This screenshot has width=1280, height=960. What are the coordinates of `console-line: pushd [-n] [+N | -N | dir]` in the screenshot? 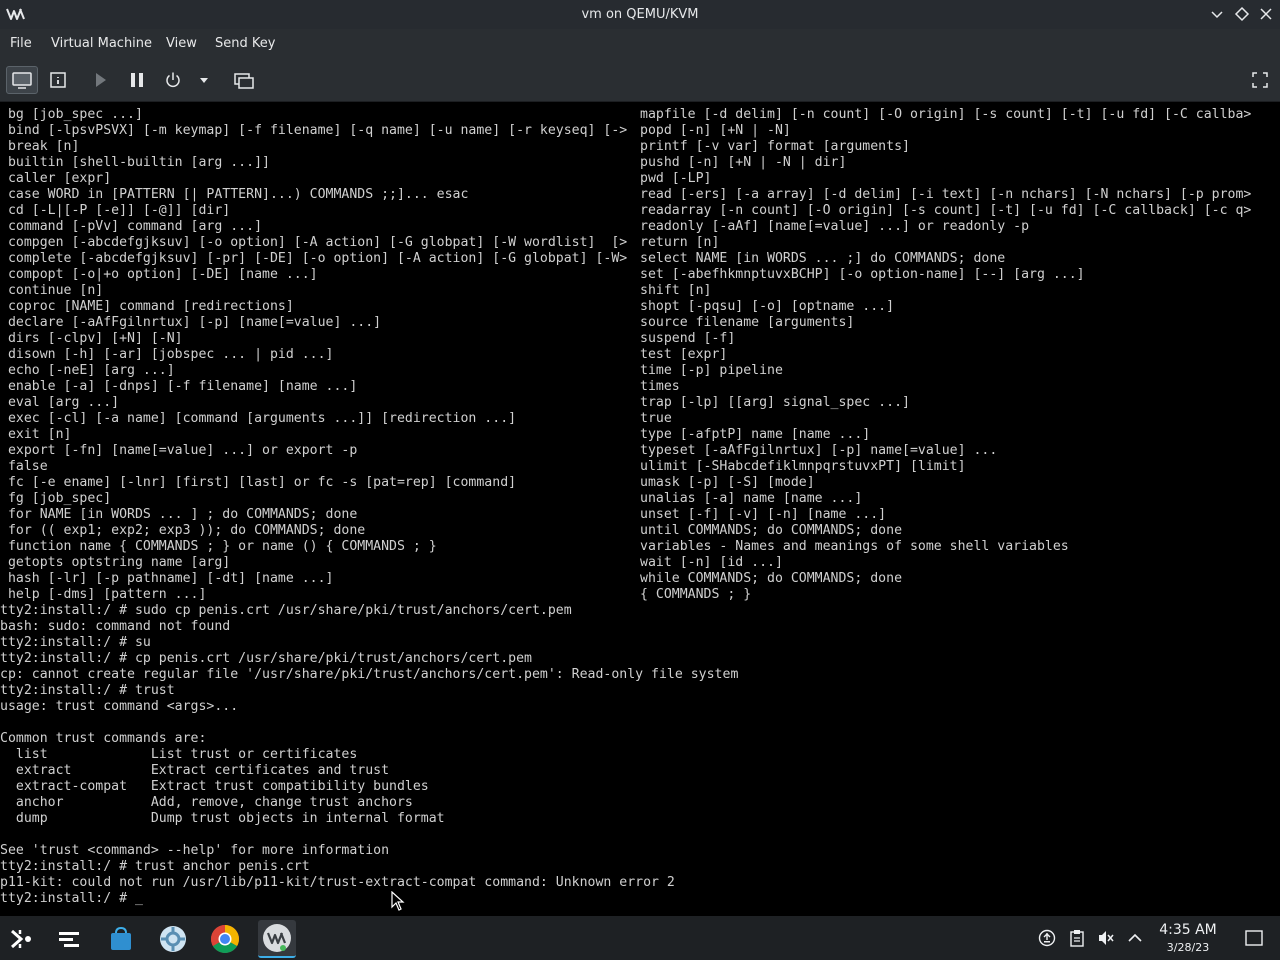 It's located at (743, 162).